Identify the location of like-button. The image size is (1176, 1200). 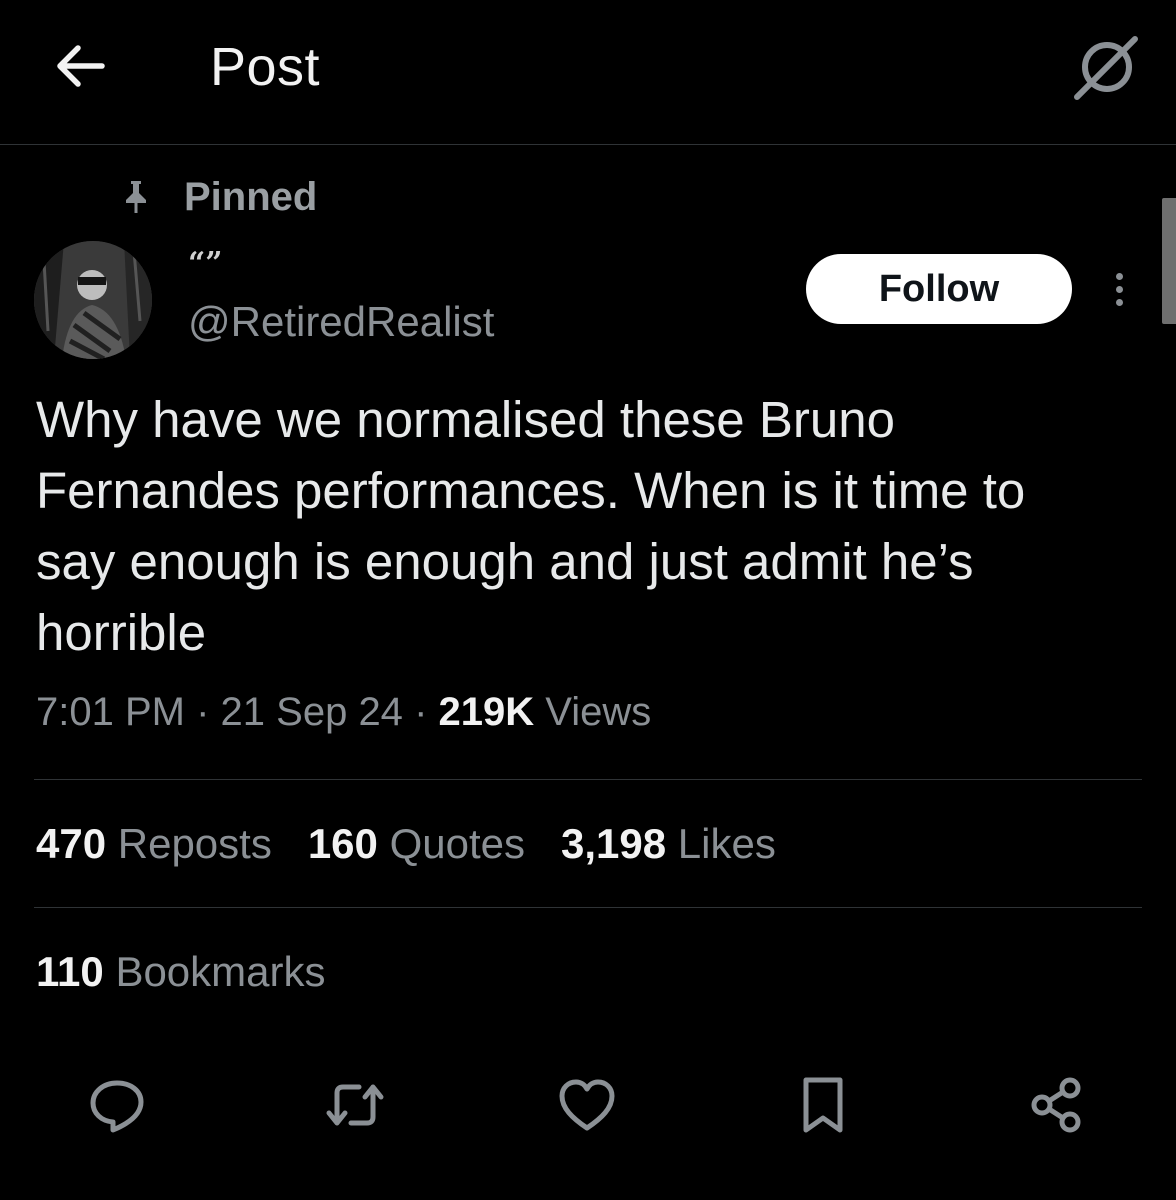
(587, 1105).